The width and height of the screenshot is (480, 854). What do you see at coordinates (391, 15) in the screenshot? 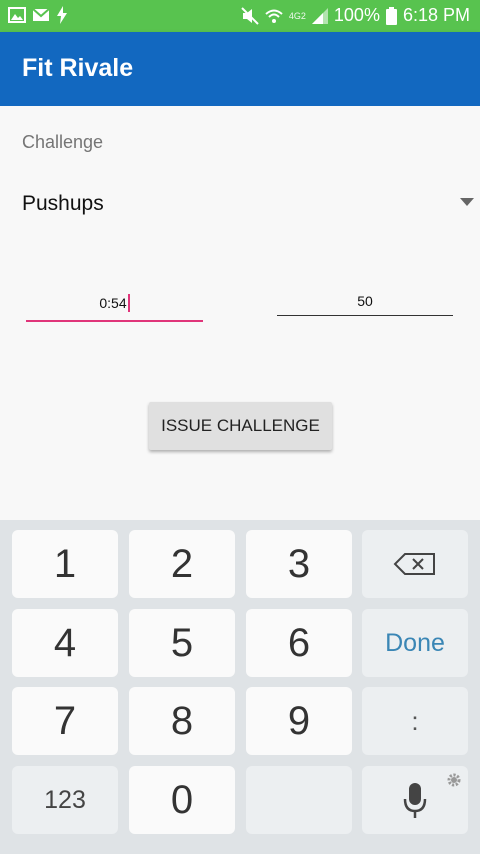
I see `battery-icon` at bounding box center [391, 15].